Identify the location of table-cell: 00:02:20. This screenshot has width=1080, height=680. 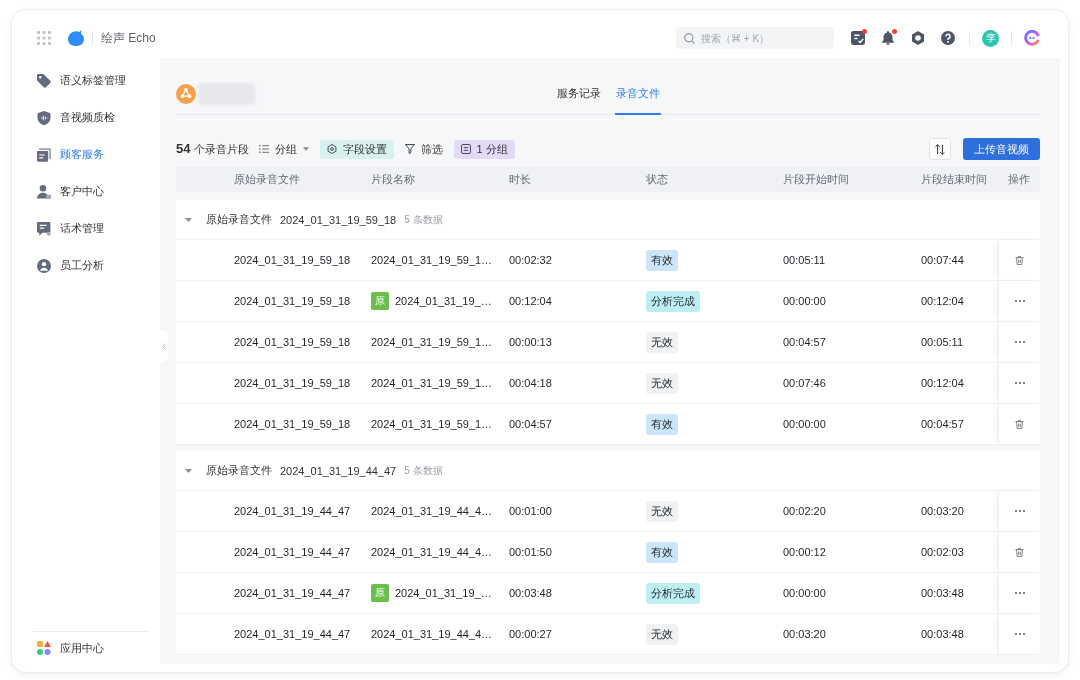
(804, 511).